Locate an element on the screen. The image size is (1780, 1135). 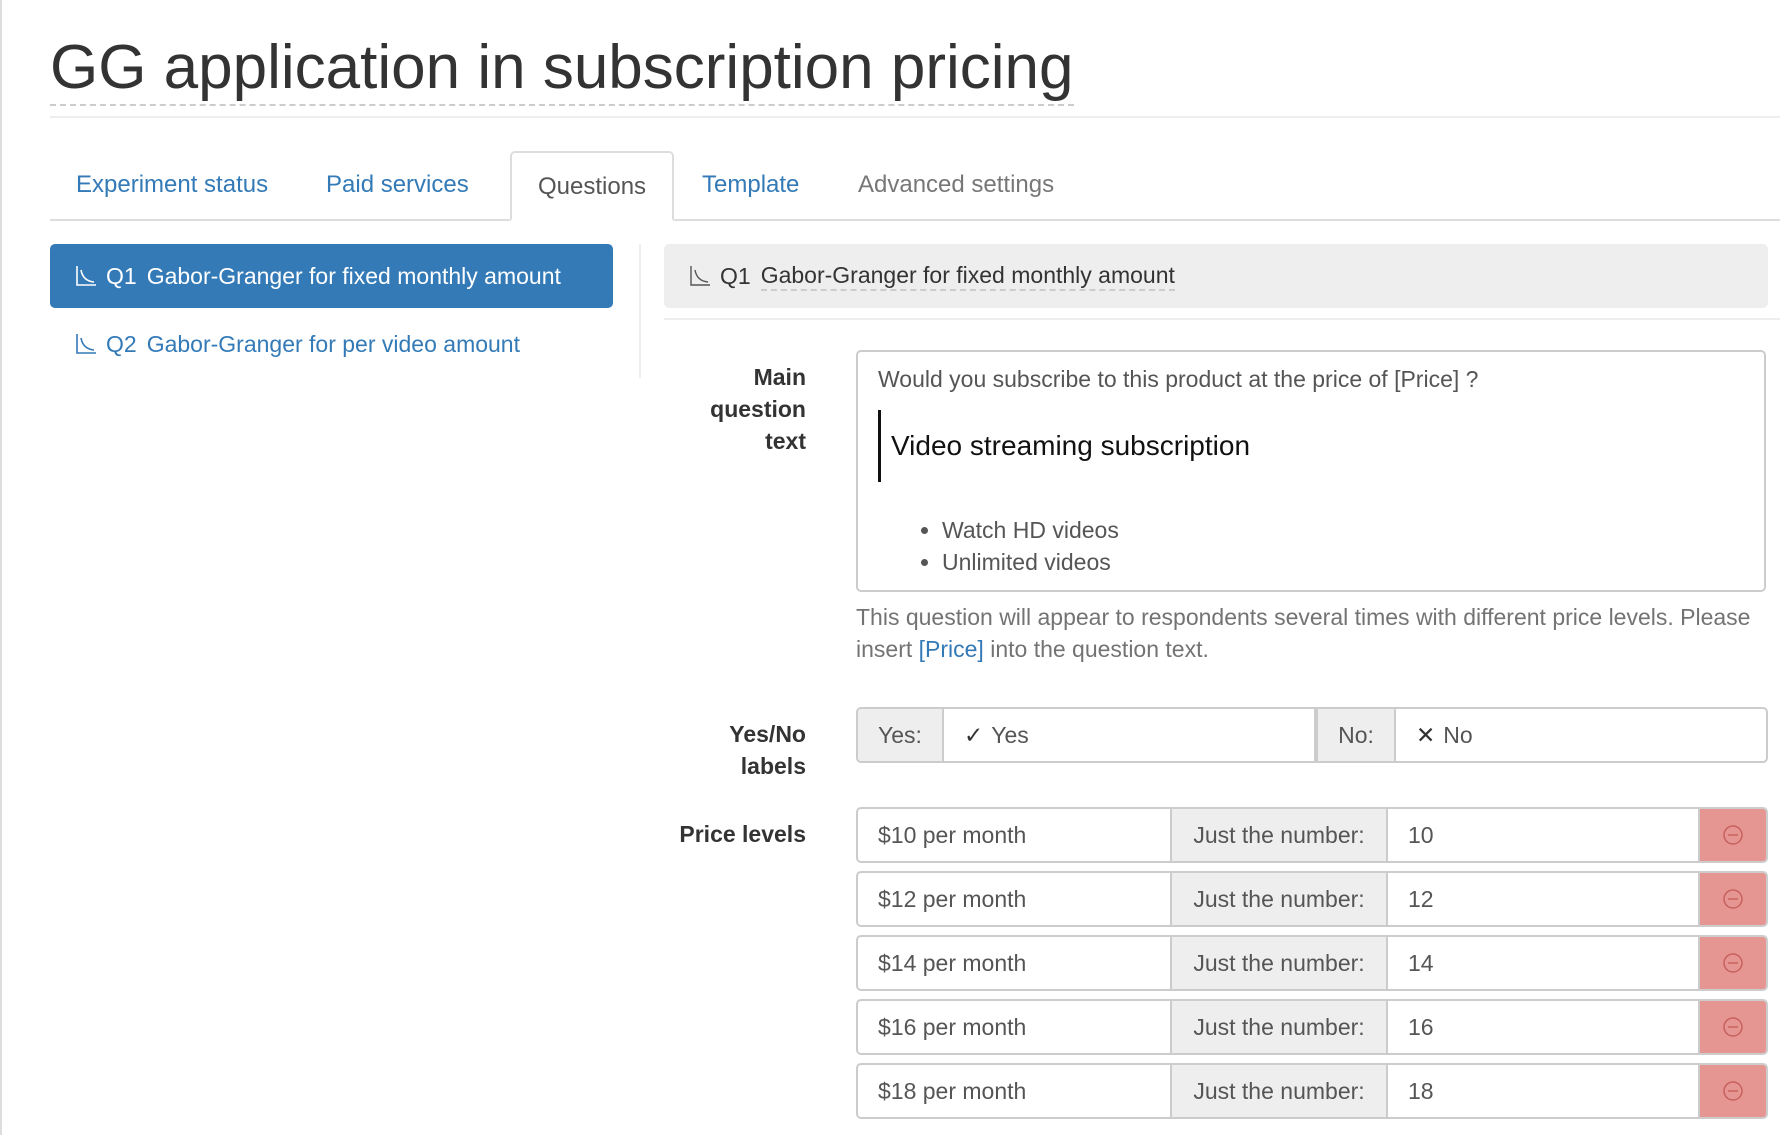
header-divider is located at coordinates (1222, 319).